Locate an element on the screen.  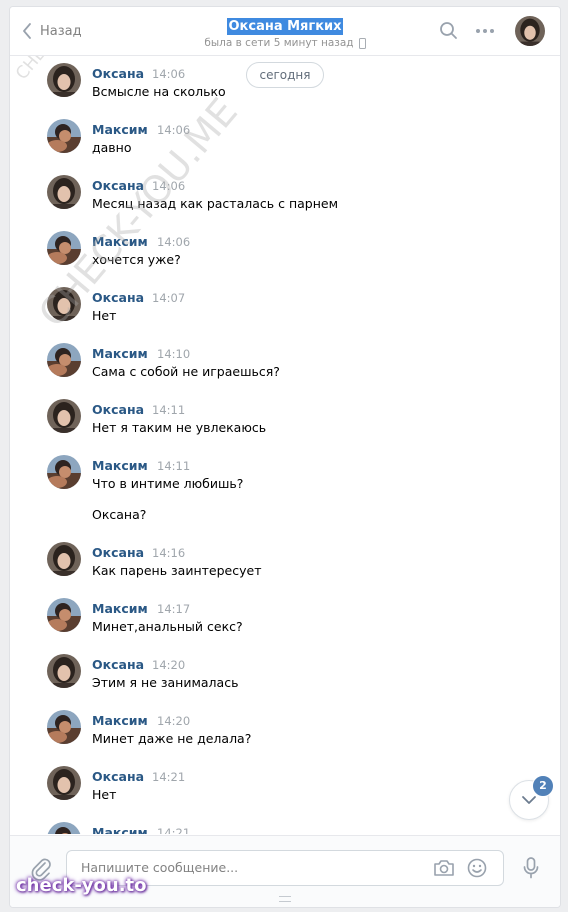
online-status: была в сети 5 минут назад is located at coordinates (285, 43).